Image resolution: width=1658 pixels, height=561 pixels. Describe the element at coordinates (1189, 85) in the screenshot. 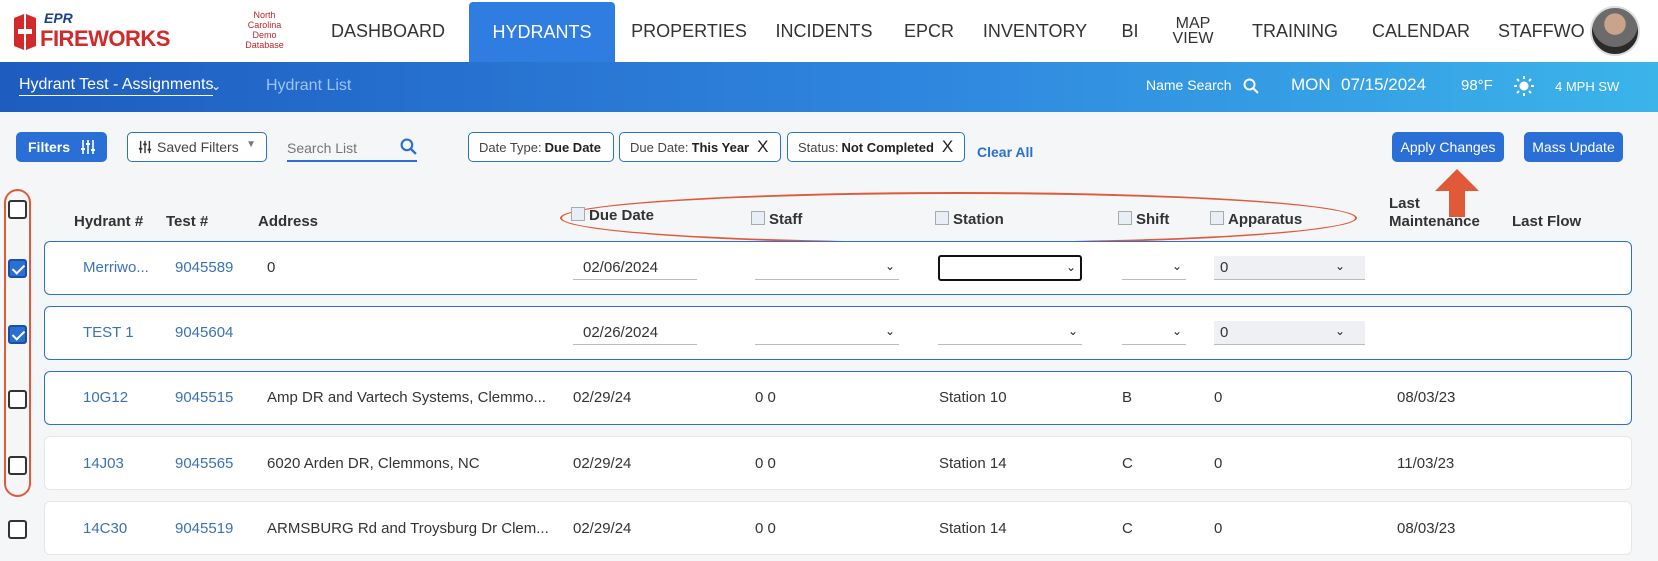

I see `name-search-label: Name Search` at that location.